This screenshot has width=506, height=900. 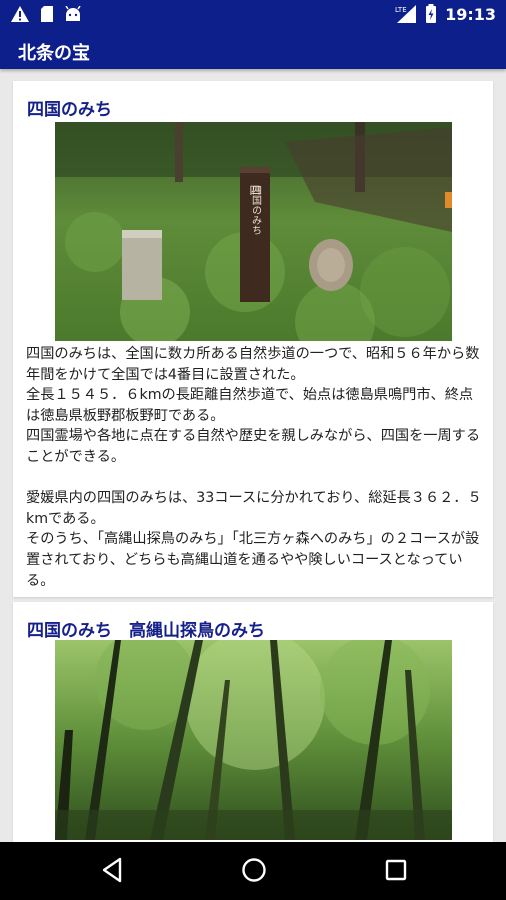 What do you see at coordinates (73, 13) in the screenshot?
I see `android-icon` at bounding box center [73, 13].